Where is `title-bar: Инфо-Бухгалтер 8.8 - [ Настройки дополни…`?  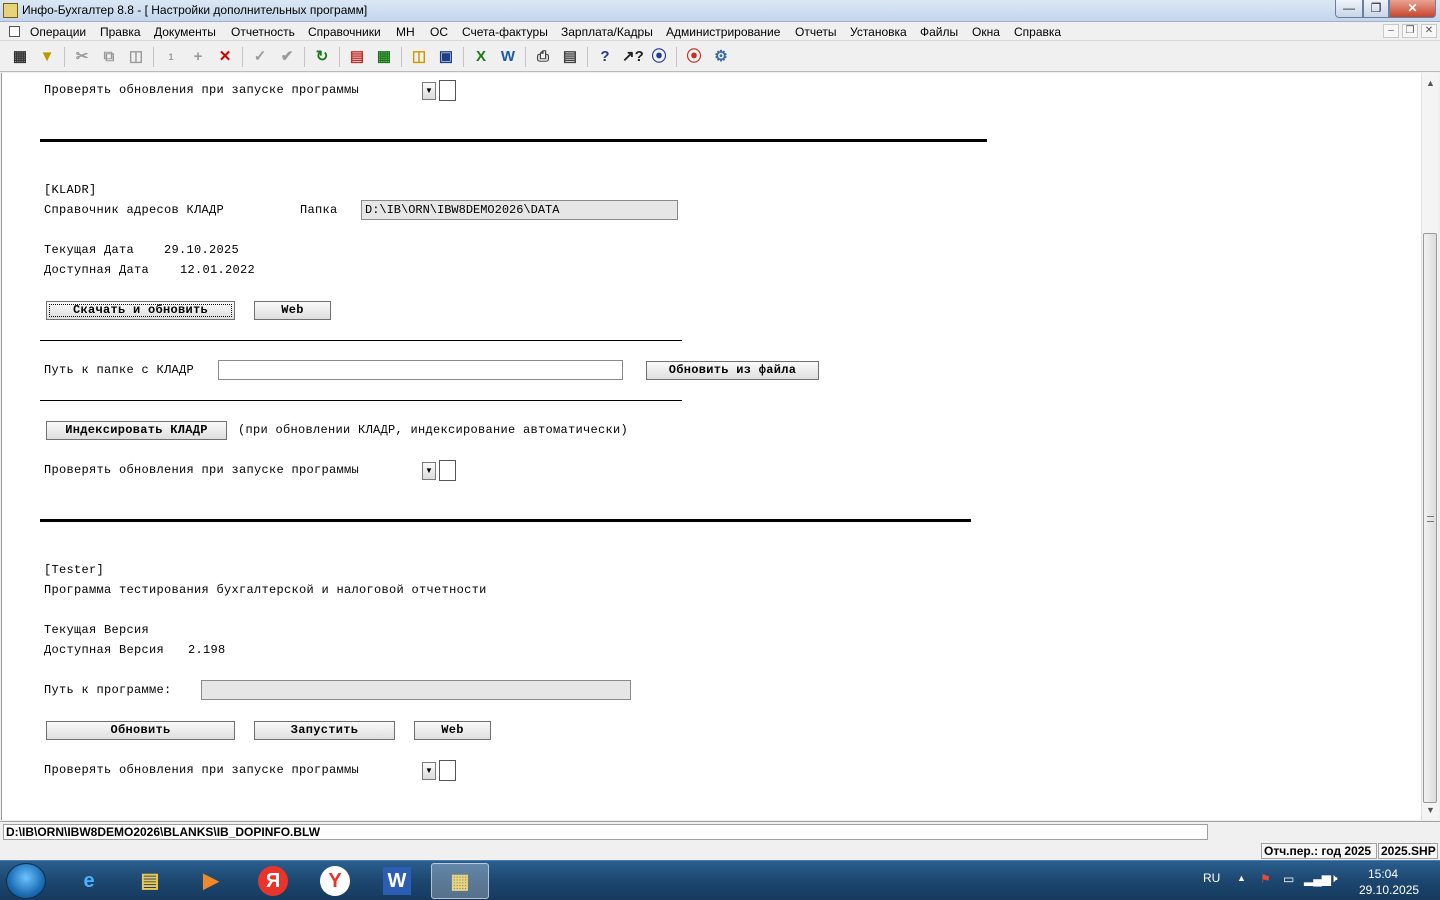 title-bar: Инфо-Бухгалтер 8.8 - [ Настройки дополни… is located at coordinates (720, 11).